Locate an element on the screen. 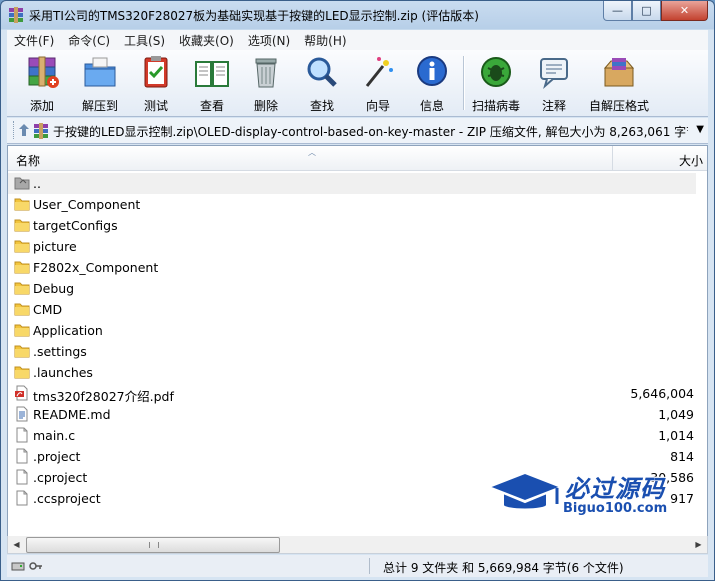 The image size is (715, 581). sfx-button: 自解压格式 is located at coordinates (619, 83).